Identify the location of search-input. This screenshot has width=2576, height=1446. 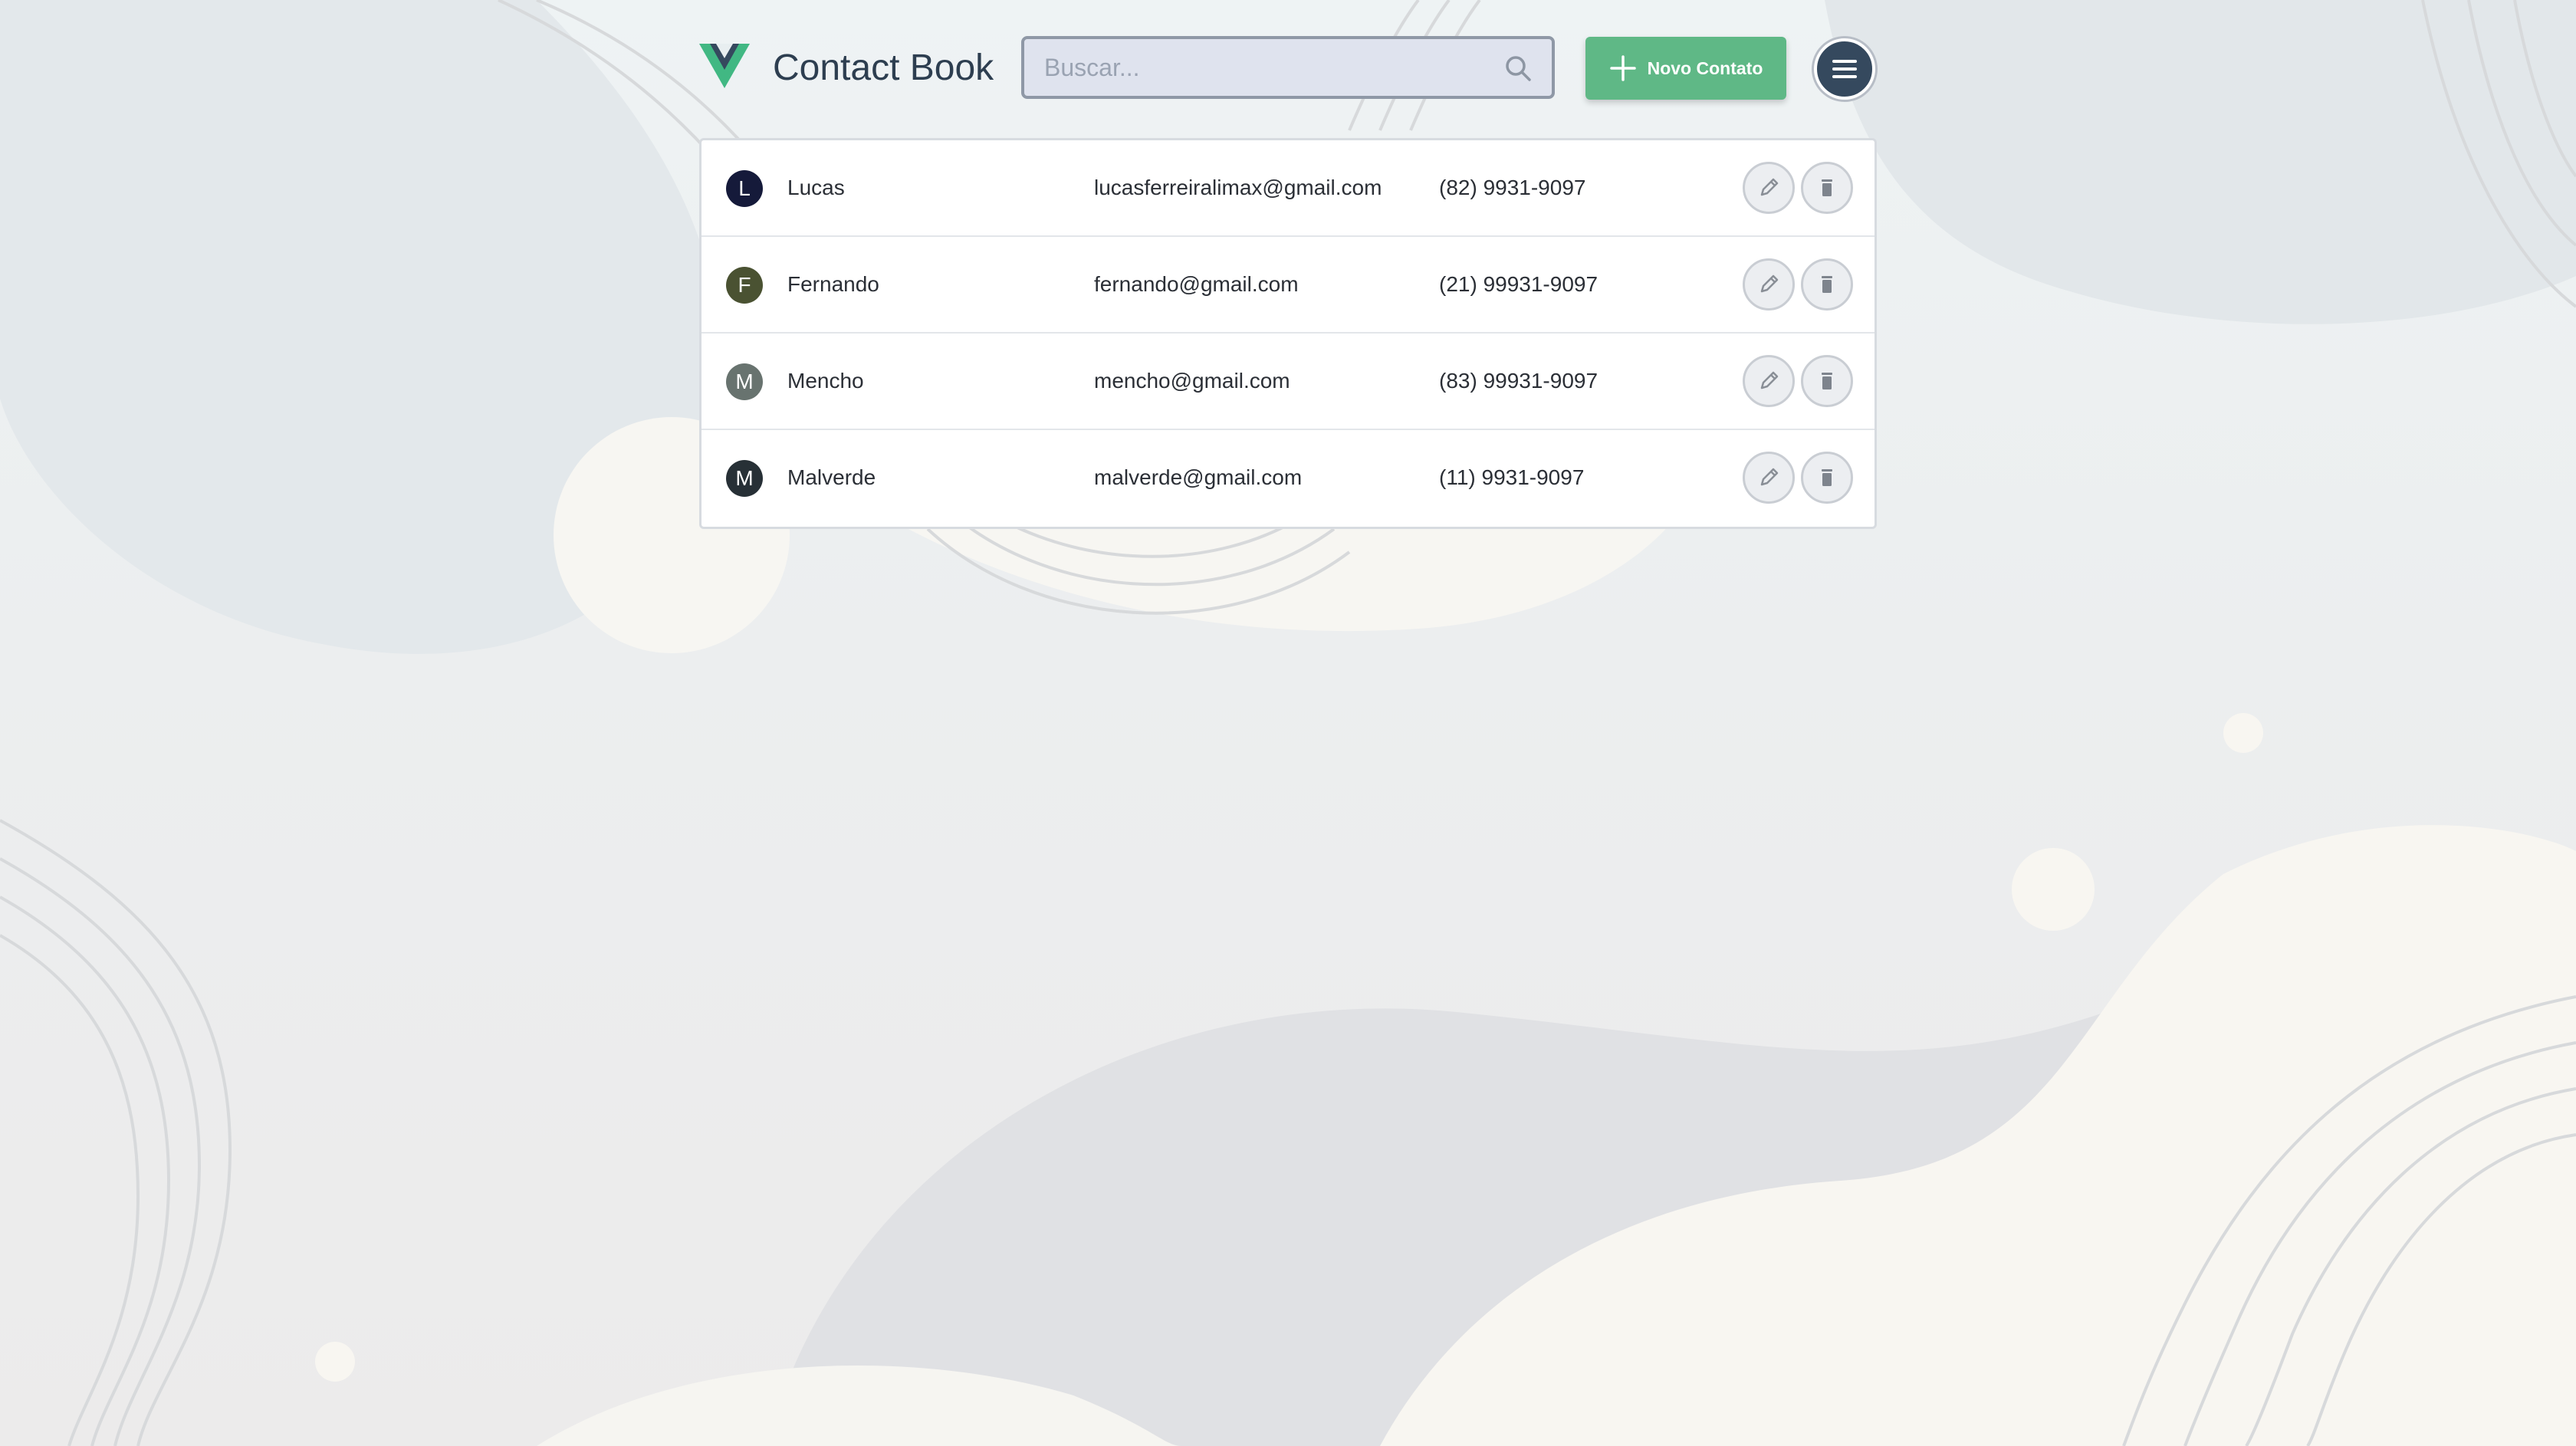
(1288, 68).